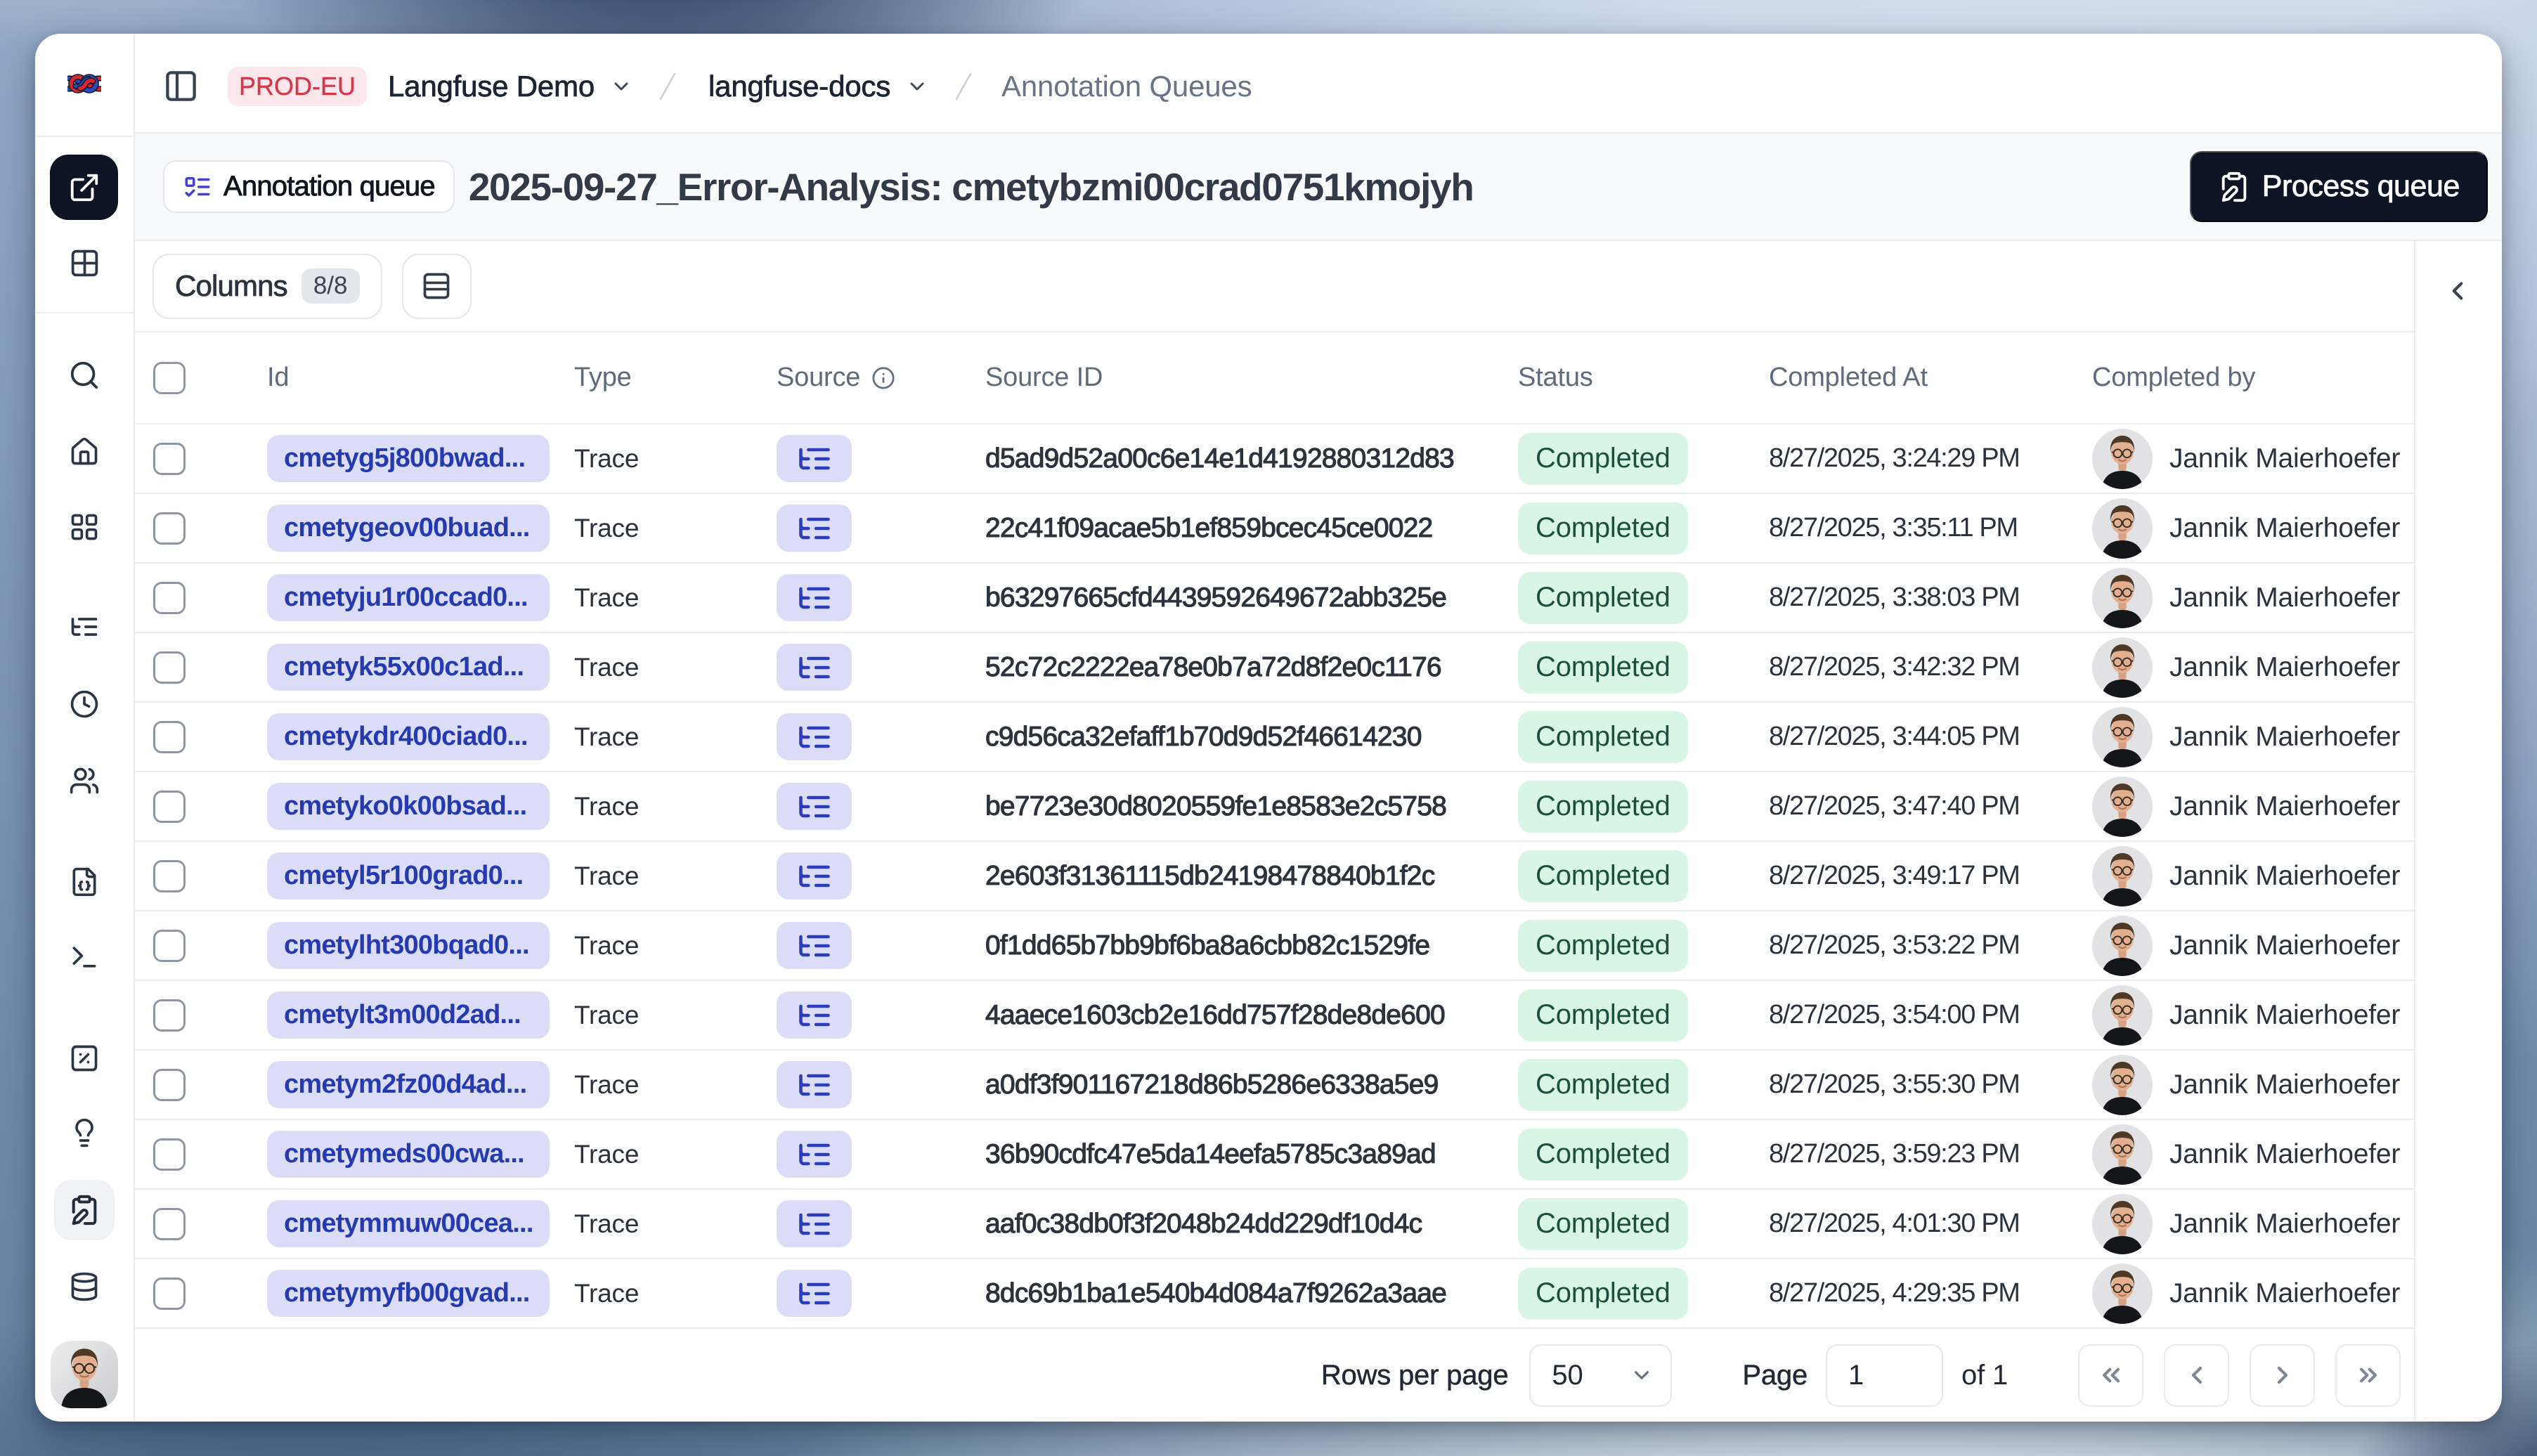 Image resolution: width=2537 pixels, height=1456 pixels. I want to click on next-page-button, so click(2283, 1376).